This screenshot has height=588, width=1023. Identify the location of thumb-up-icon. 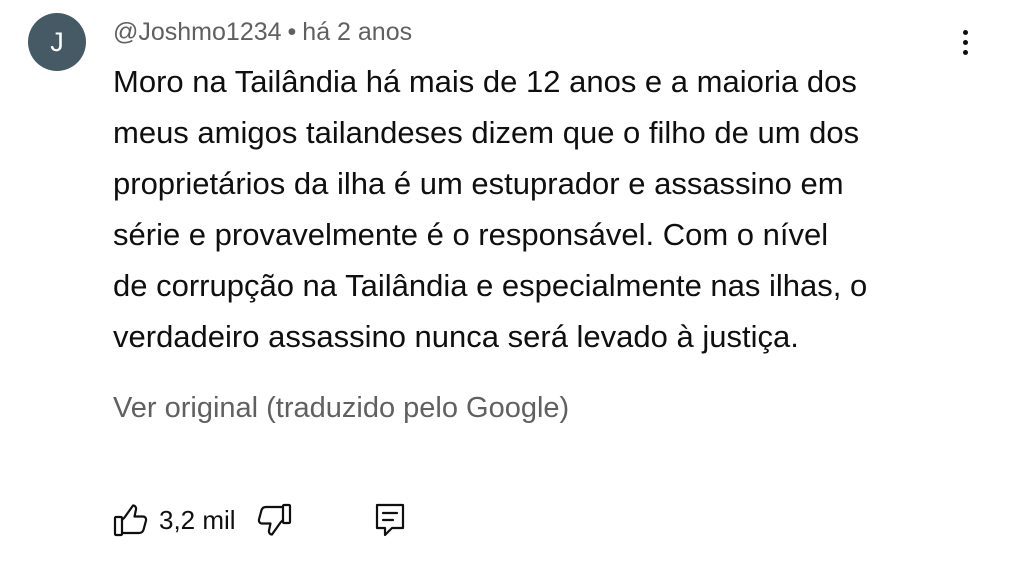
(131, 520).